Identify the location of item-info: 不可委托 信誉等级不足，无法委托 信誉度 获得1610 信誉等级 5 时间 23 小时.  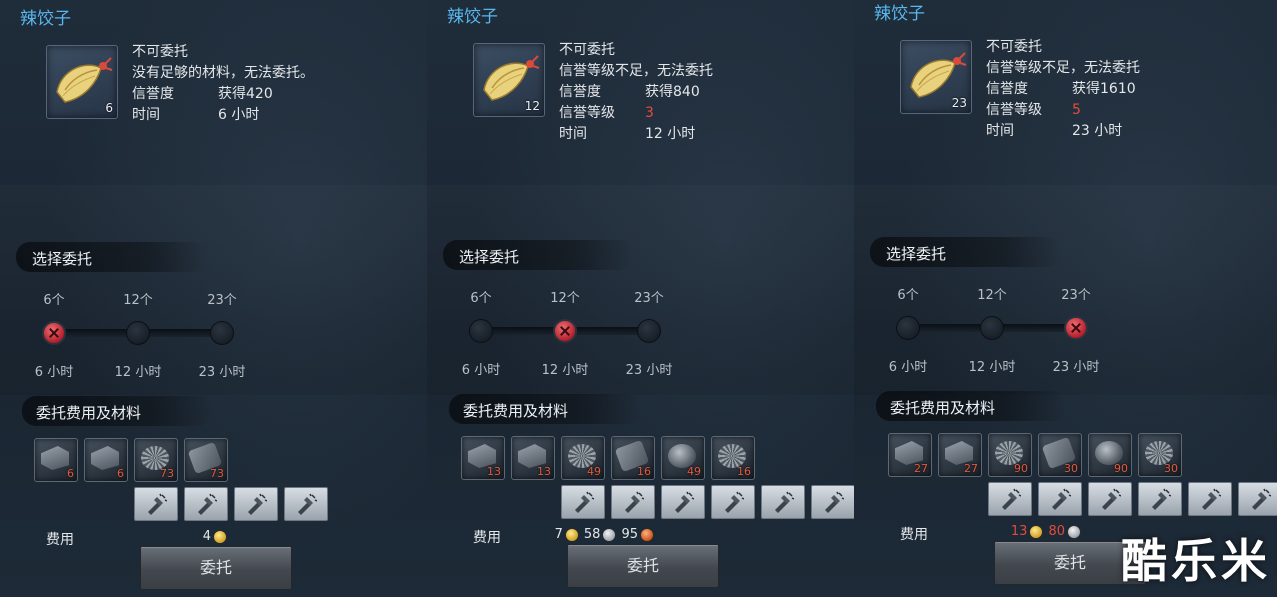
(1063, 89).